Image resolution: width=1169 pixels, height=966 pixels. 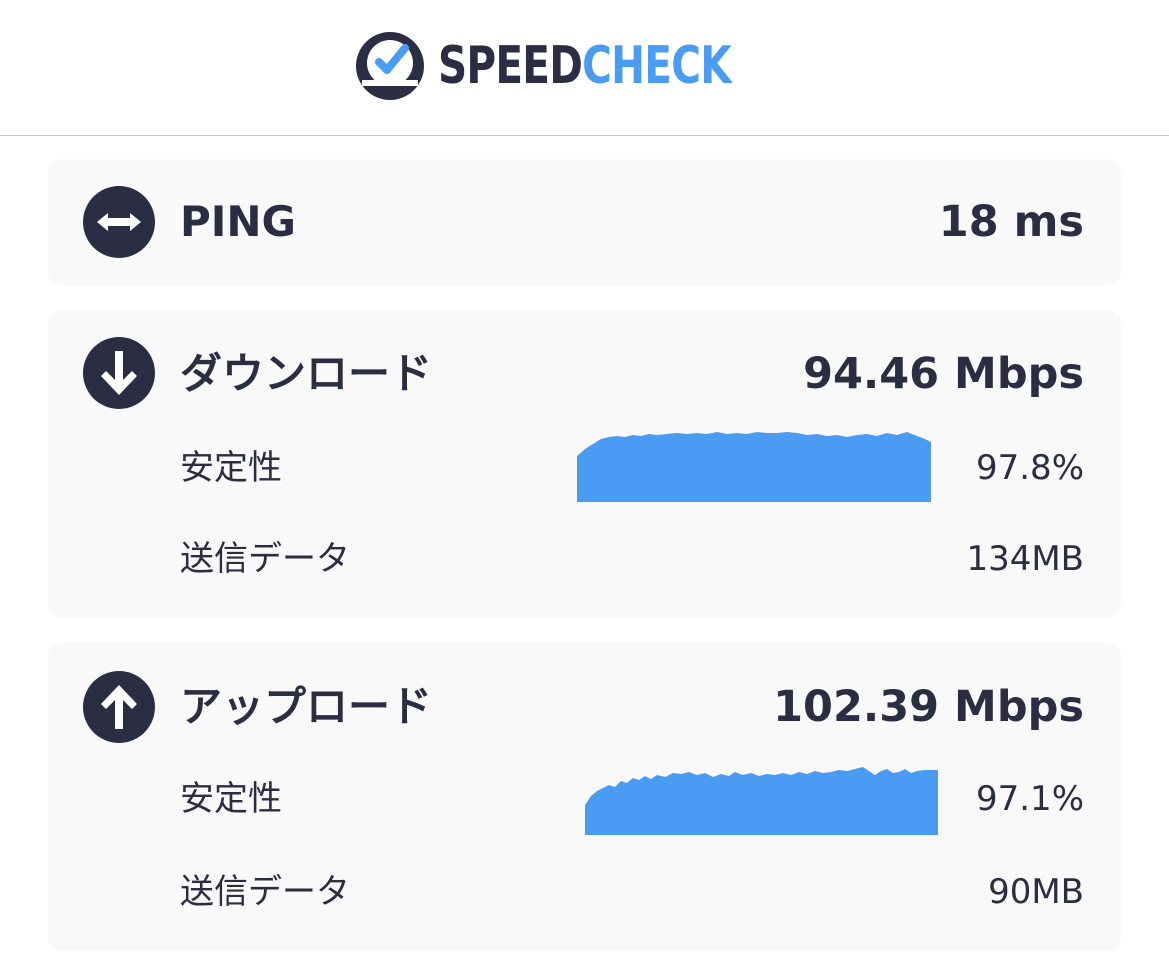 I want to click on download-stability-graph, so click(x=754, y=467).